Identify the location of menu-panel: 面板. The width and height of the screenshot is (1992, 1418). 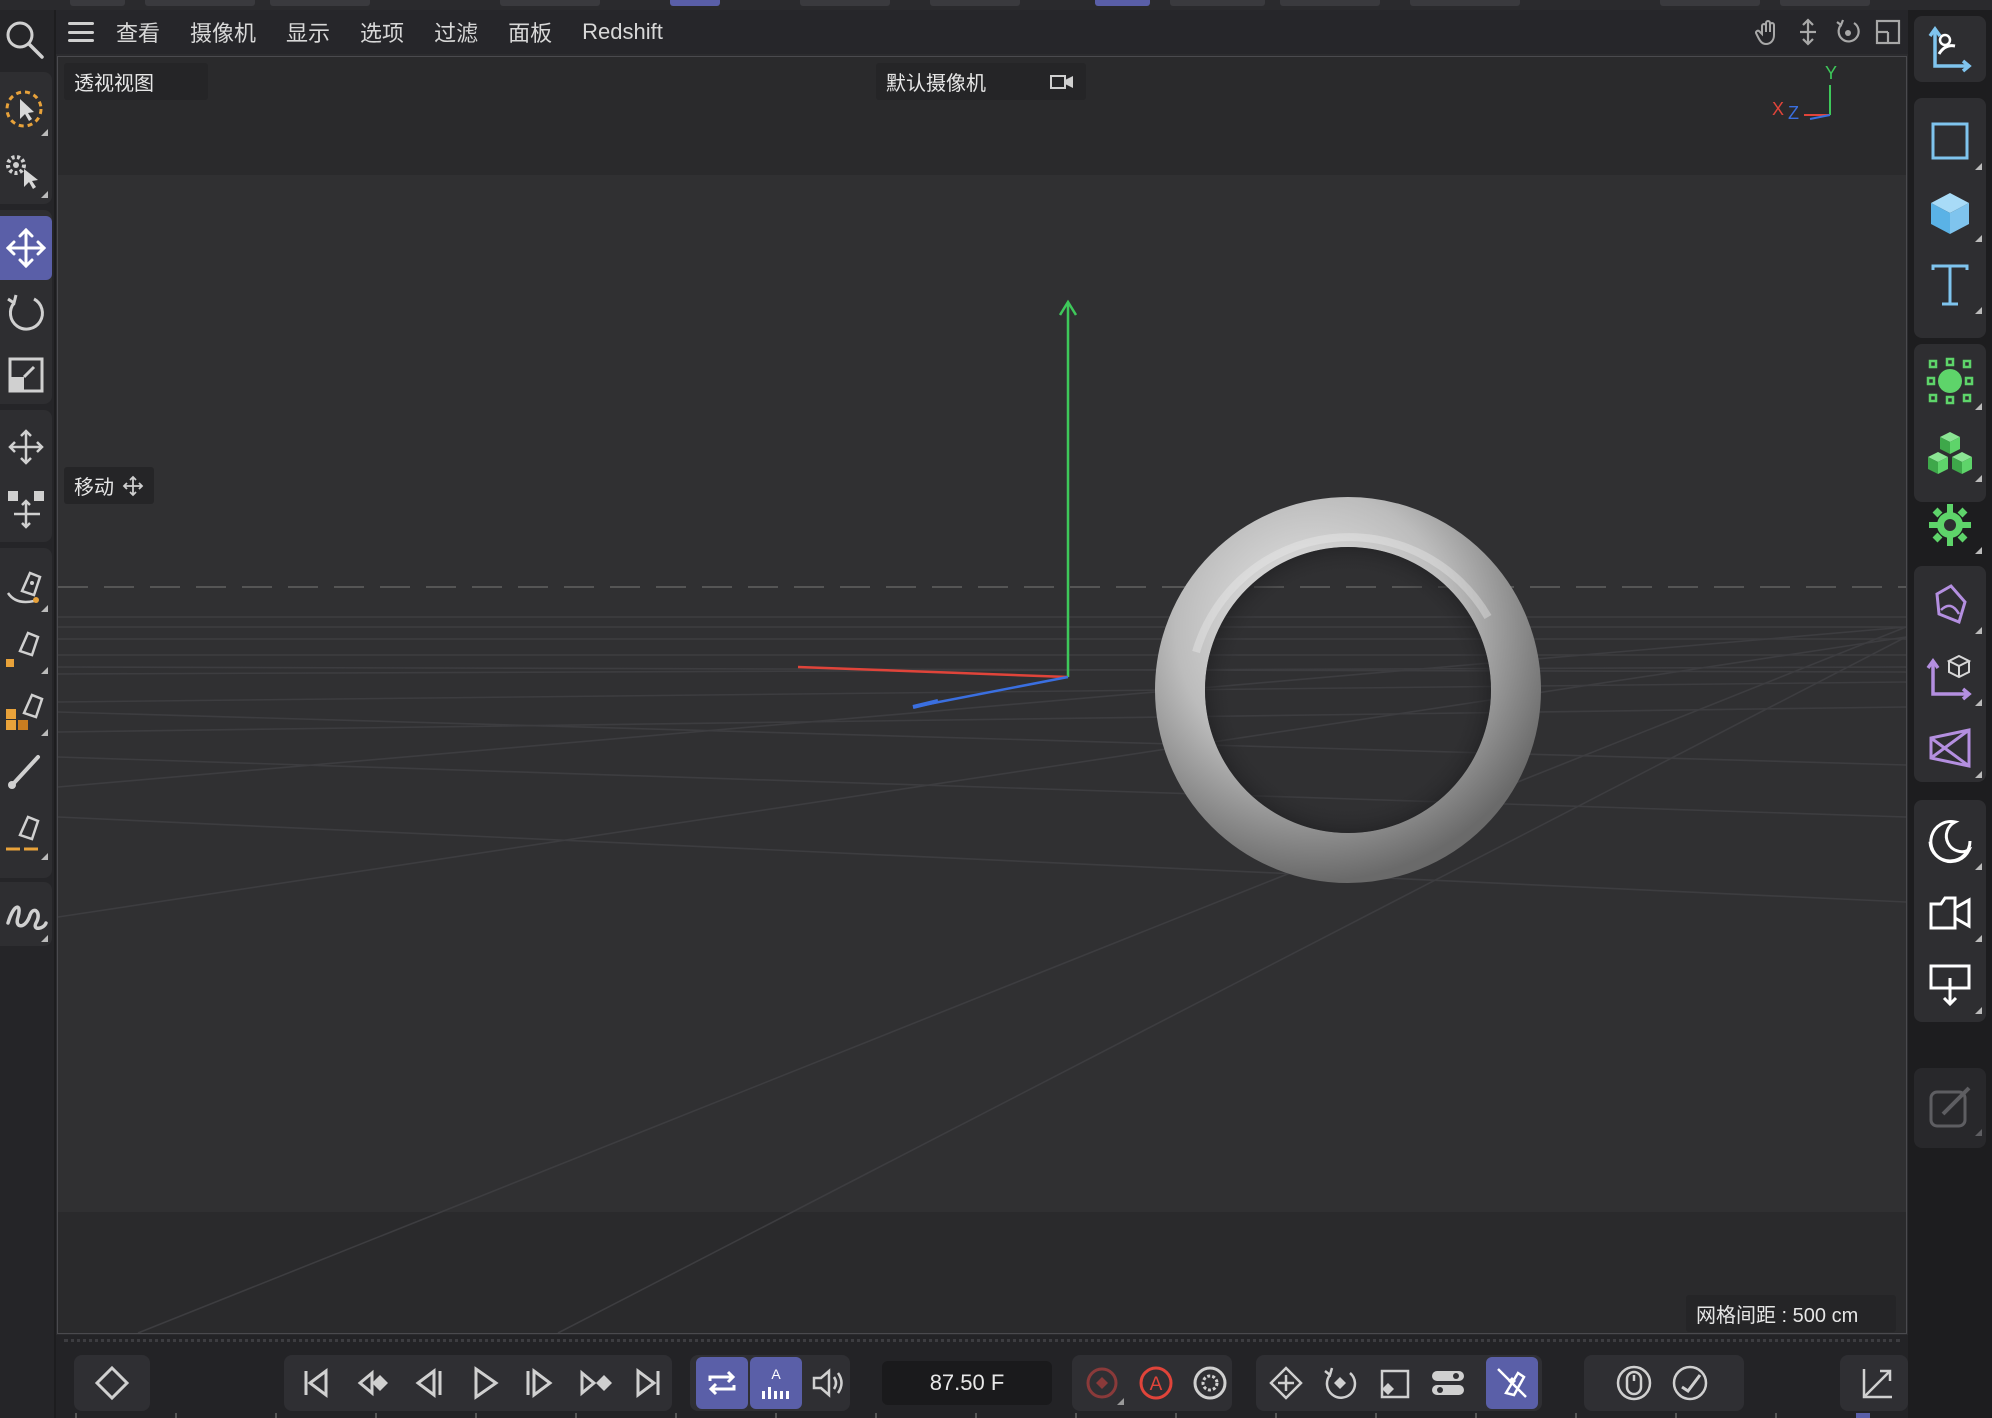
(530, 32).